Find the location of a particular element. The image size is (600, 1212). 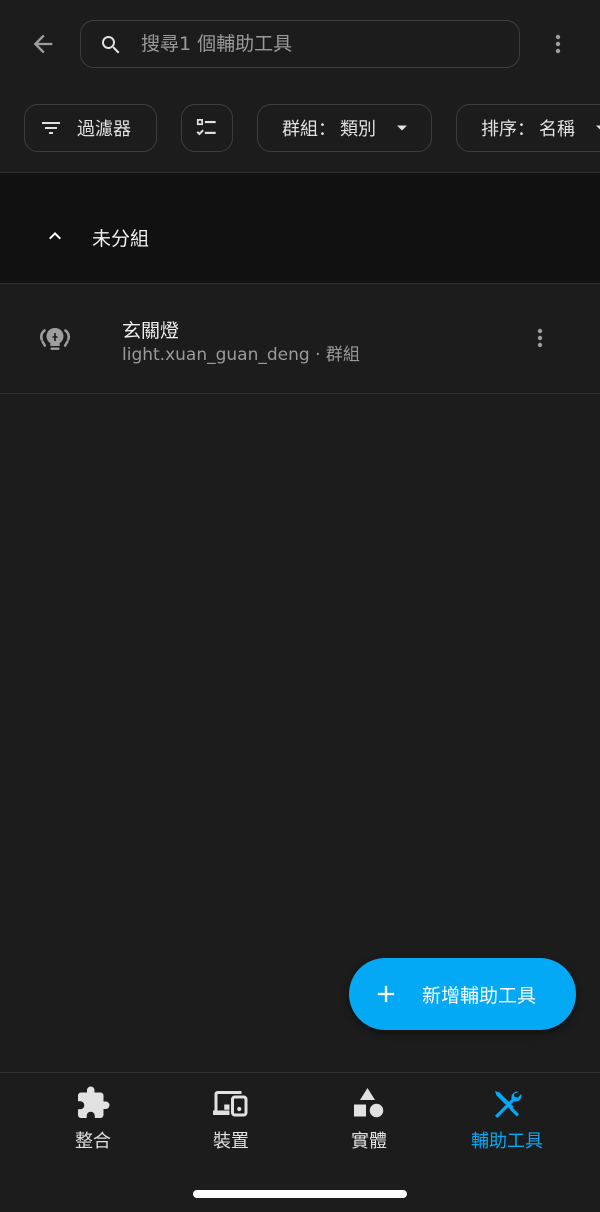

devices-icon is located at coordinates (230, 1104).